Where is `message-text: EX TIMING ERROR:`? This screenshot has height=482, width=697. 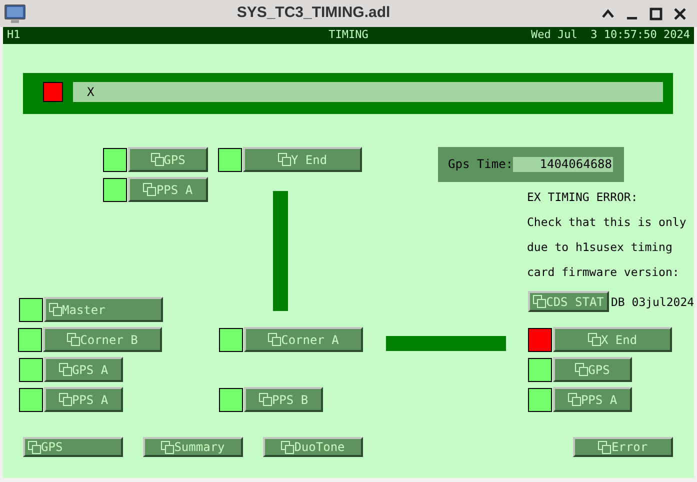 message-text: EX TIMING ERROR: is located at coordinates (582, 197).